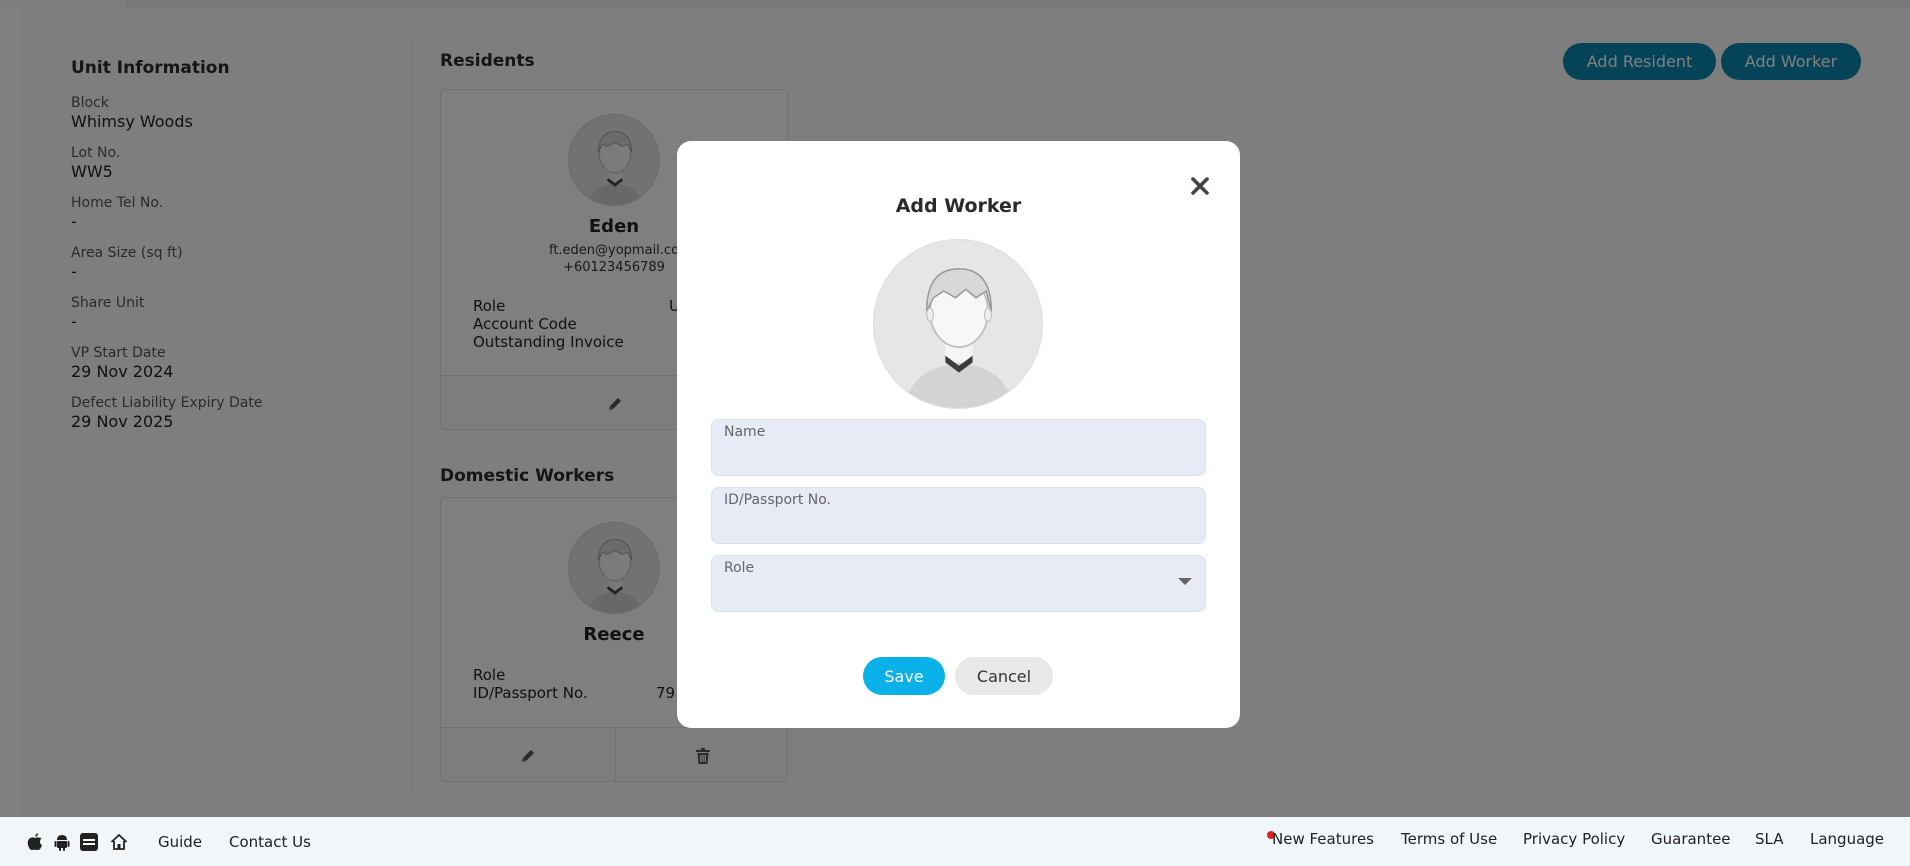  What do you see at coordinates (958, 515) in the screenshot?
I see `id-passport-input: ID/Passport No.` at bounding box center [958, 515].